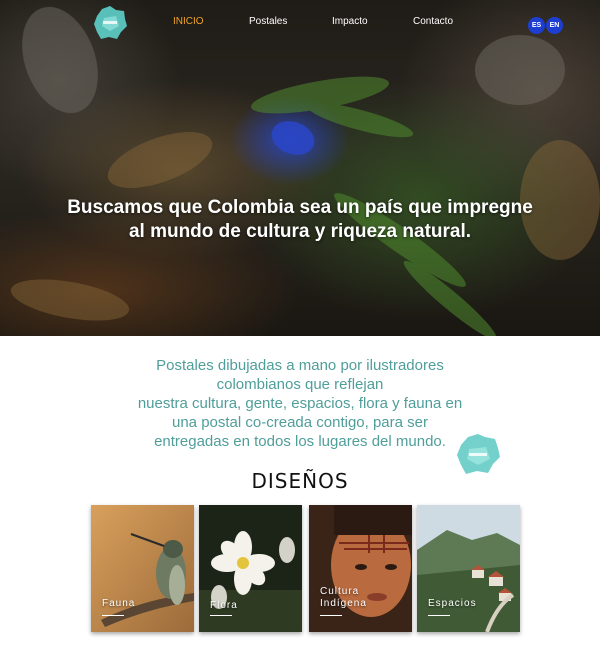  Describe the element at coordinates (119, 603) in the screenshot. I see `design-card-label: Fauna` at that location.